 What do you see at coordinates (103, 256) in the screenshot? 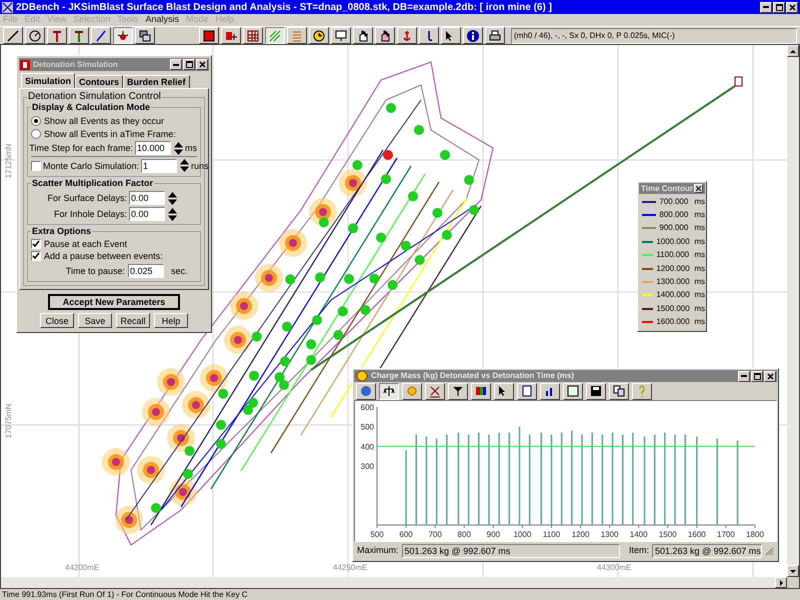
I see `option-label: Add a pause between events:` at bounding box center [103, 256].